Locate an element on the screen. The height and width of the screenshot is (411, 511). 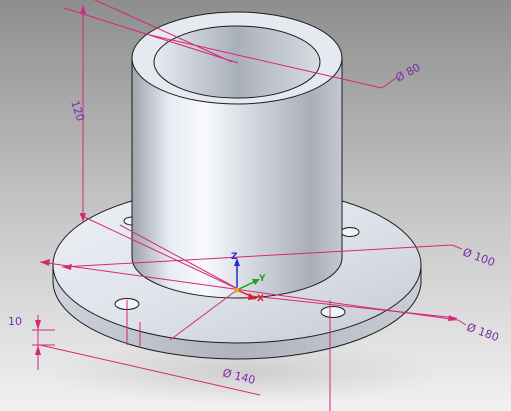
triad-origin is located at coordinates (237, 290).